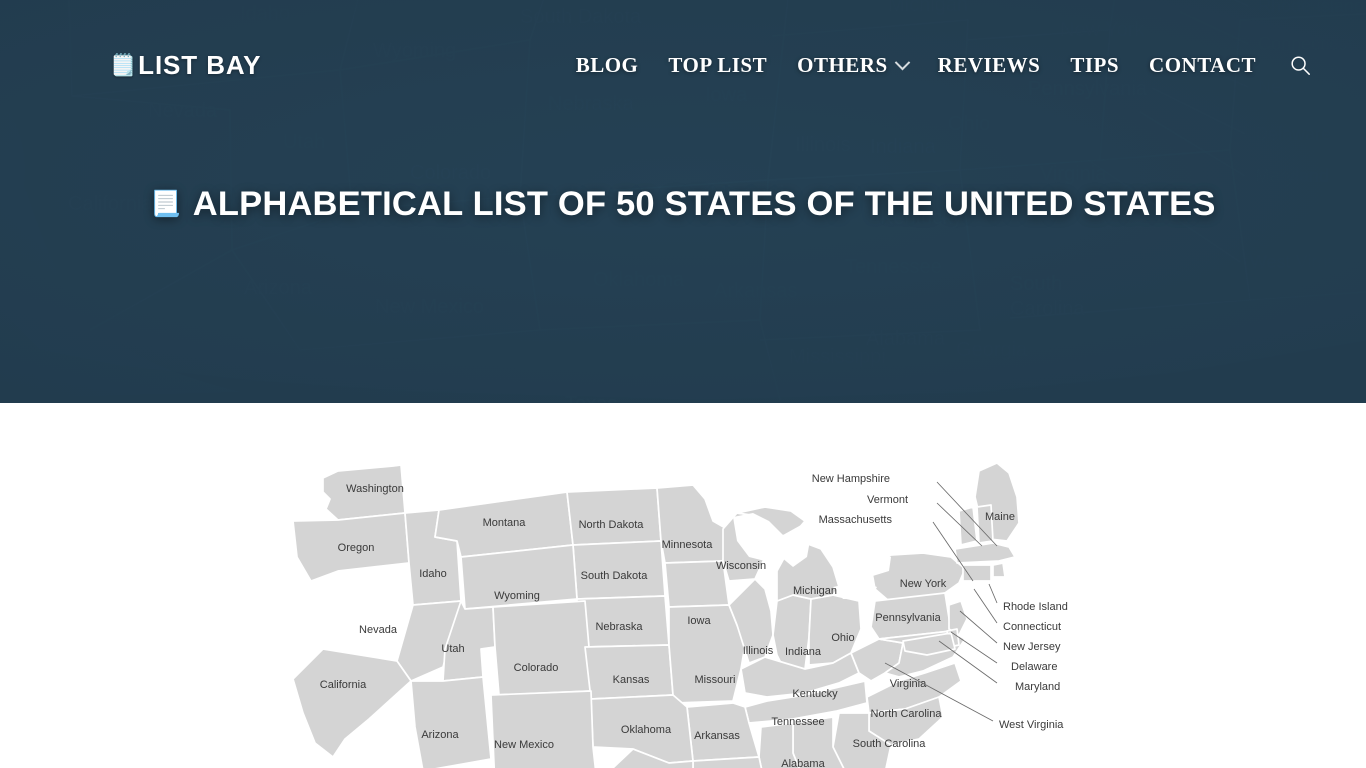  Describe the element at coordinates (612, 525) in the screenshot. I see `state-label: North Dakota` at that location.